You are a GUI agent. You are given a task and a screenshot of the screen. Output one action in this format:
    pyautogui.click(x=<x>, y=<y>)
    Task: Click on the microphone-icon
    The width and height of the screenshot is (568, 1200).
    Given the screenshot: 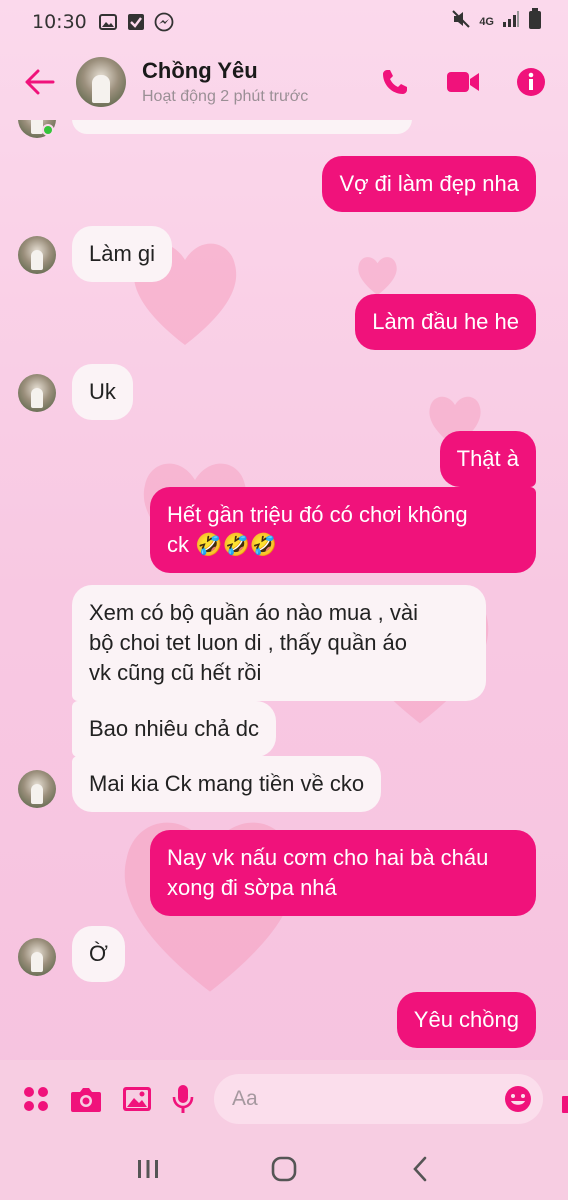 What is the action you would take?
    pyautogui.click(x=183, y=1099)
    